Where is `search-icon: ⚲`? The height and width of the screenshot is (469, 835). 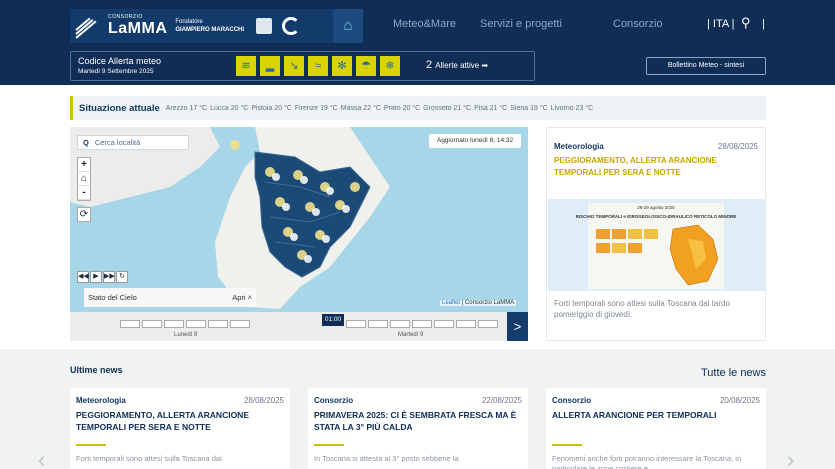
search-icon: ⚲ is located at coordinates (746, 23).